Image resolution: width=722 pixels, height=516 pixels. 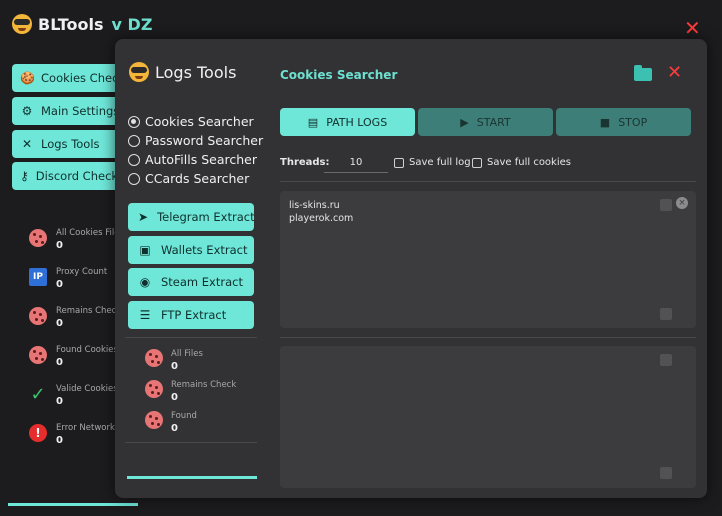 What do you see at coordinates (71, 24) in the screenshot?
I see `app-name: BLTools` at bounding box center [71, 24].